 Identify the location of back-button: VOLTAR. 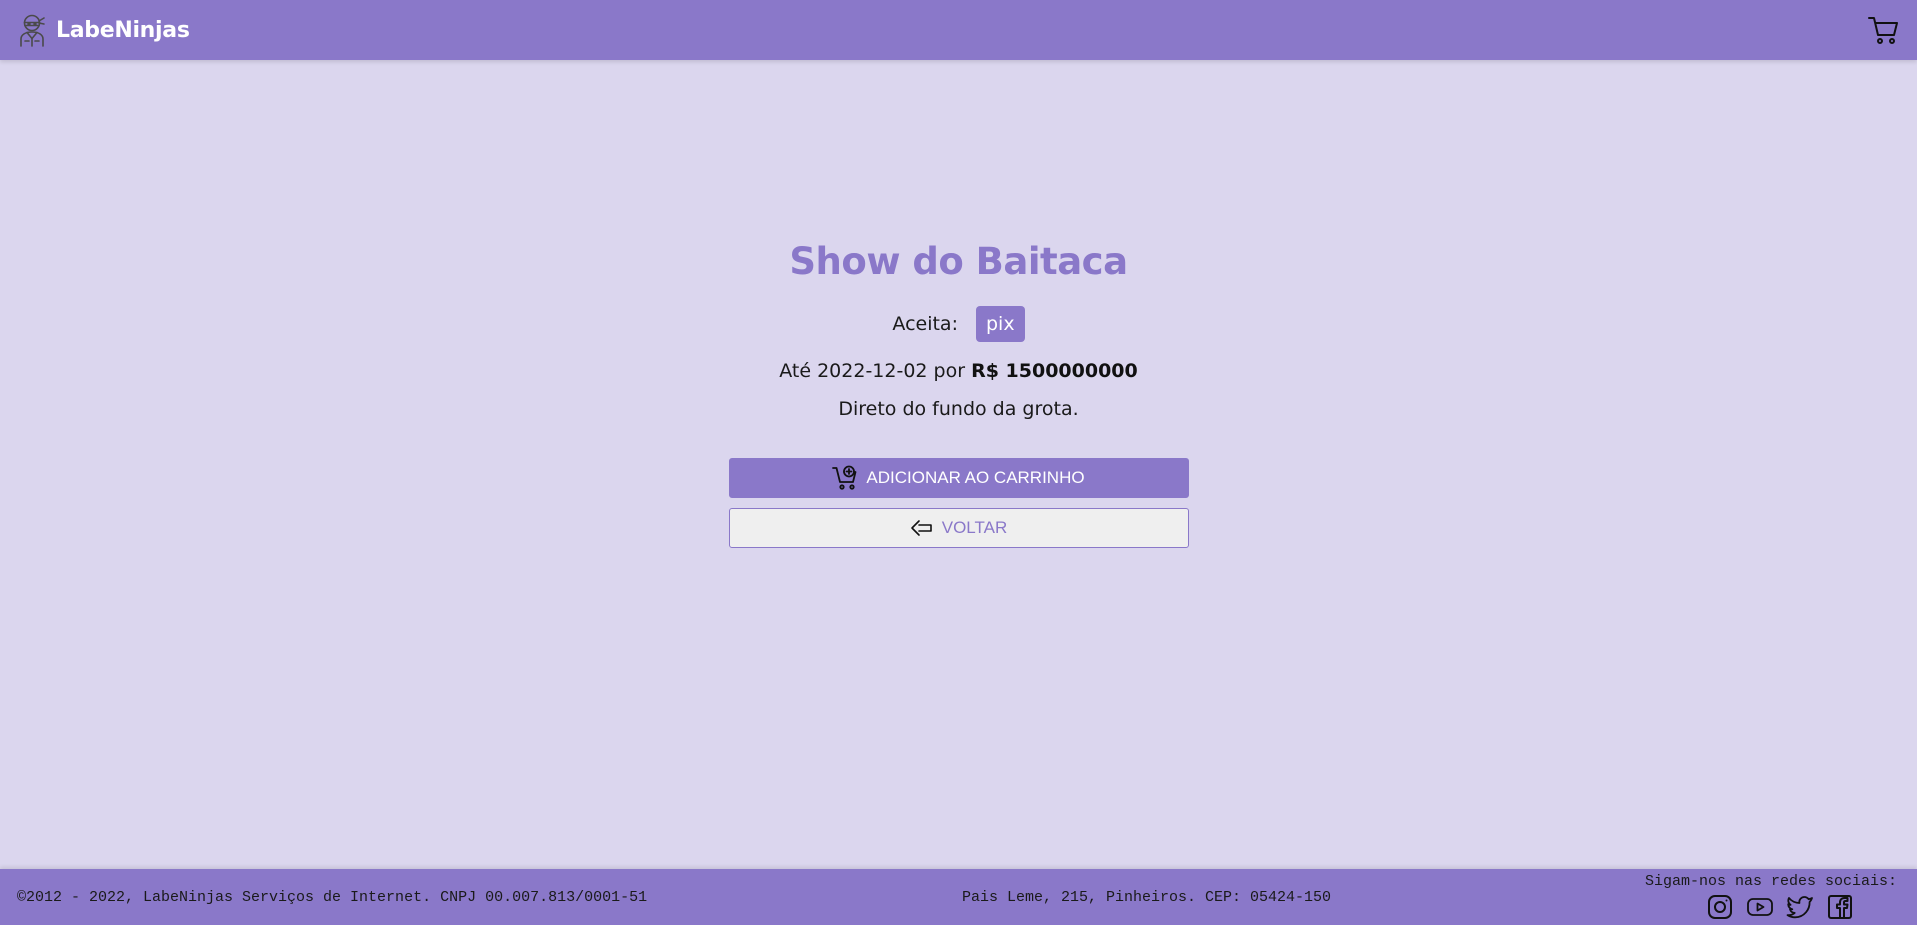
(958, 528).